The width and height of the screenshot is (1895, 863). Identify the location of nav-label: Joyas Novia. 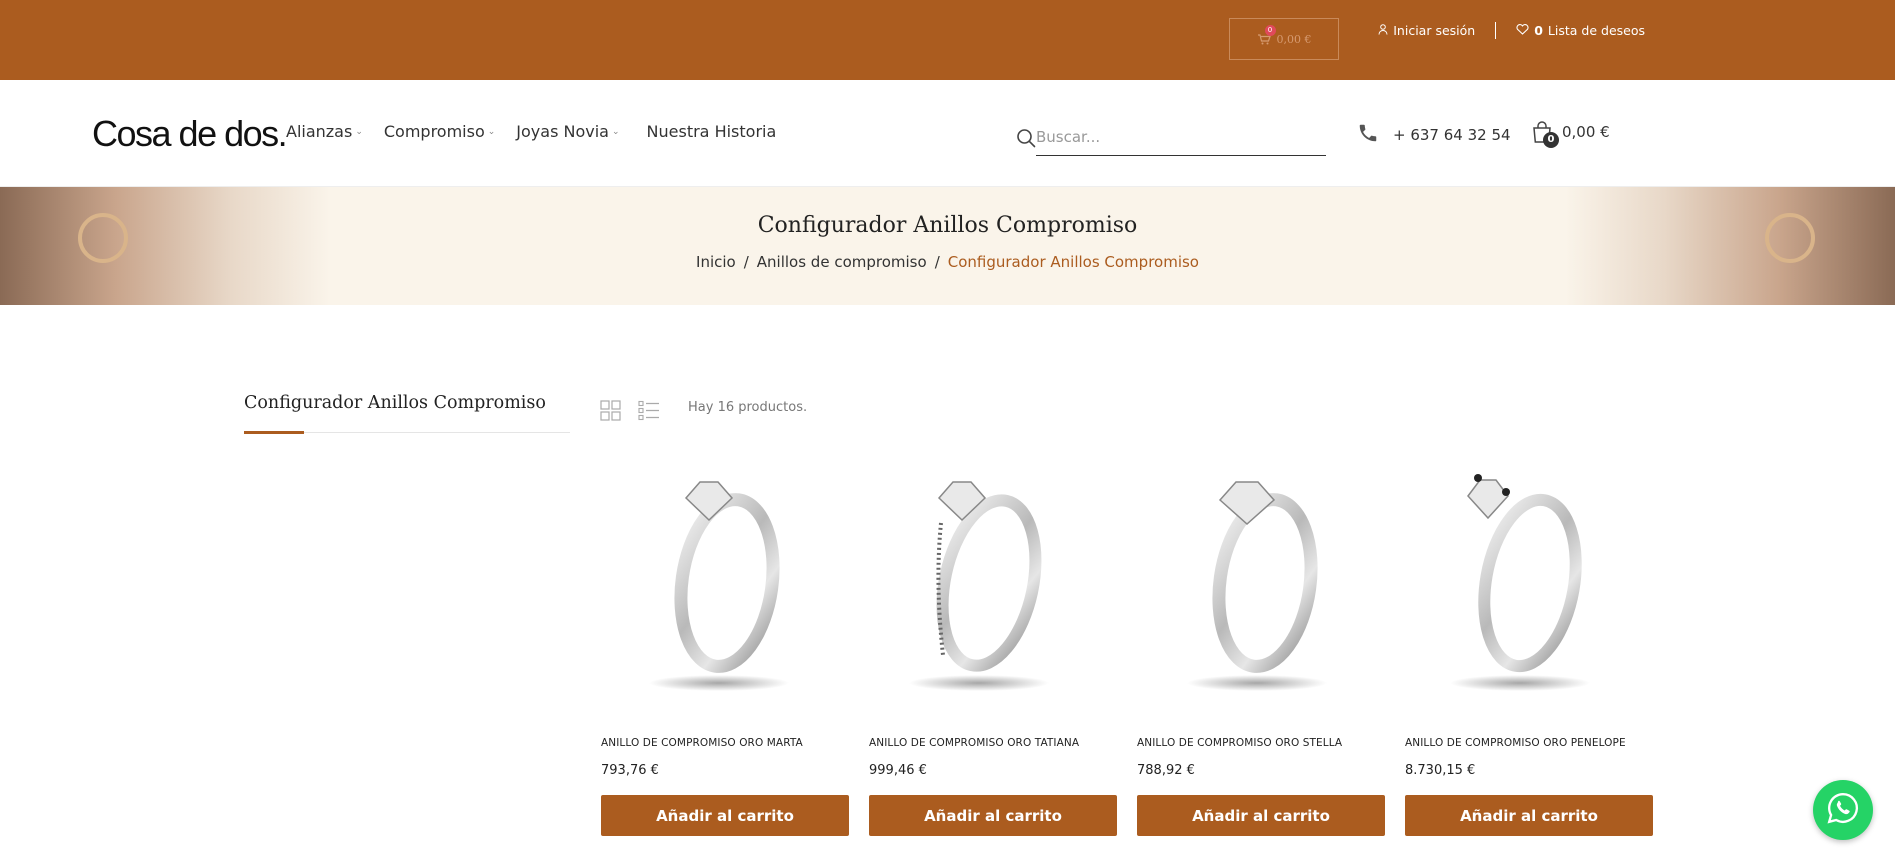
(562, 131).